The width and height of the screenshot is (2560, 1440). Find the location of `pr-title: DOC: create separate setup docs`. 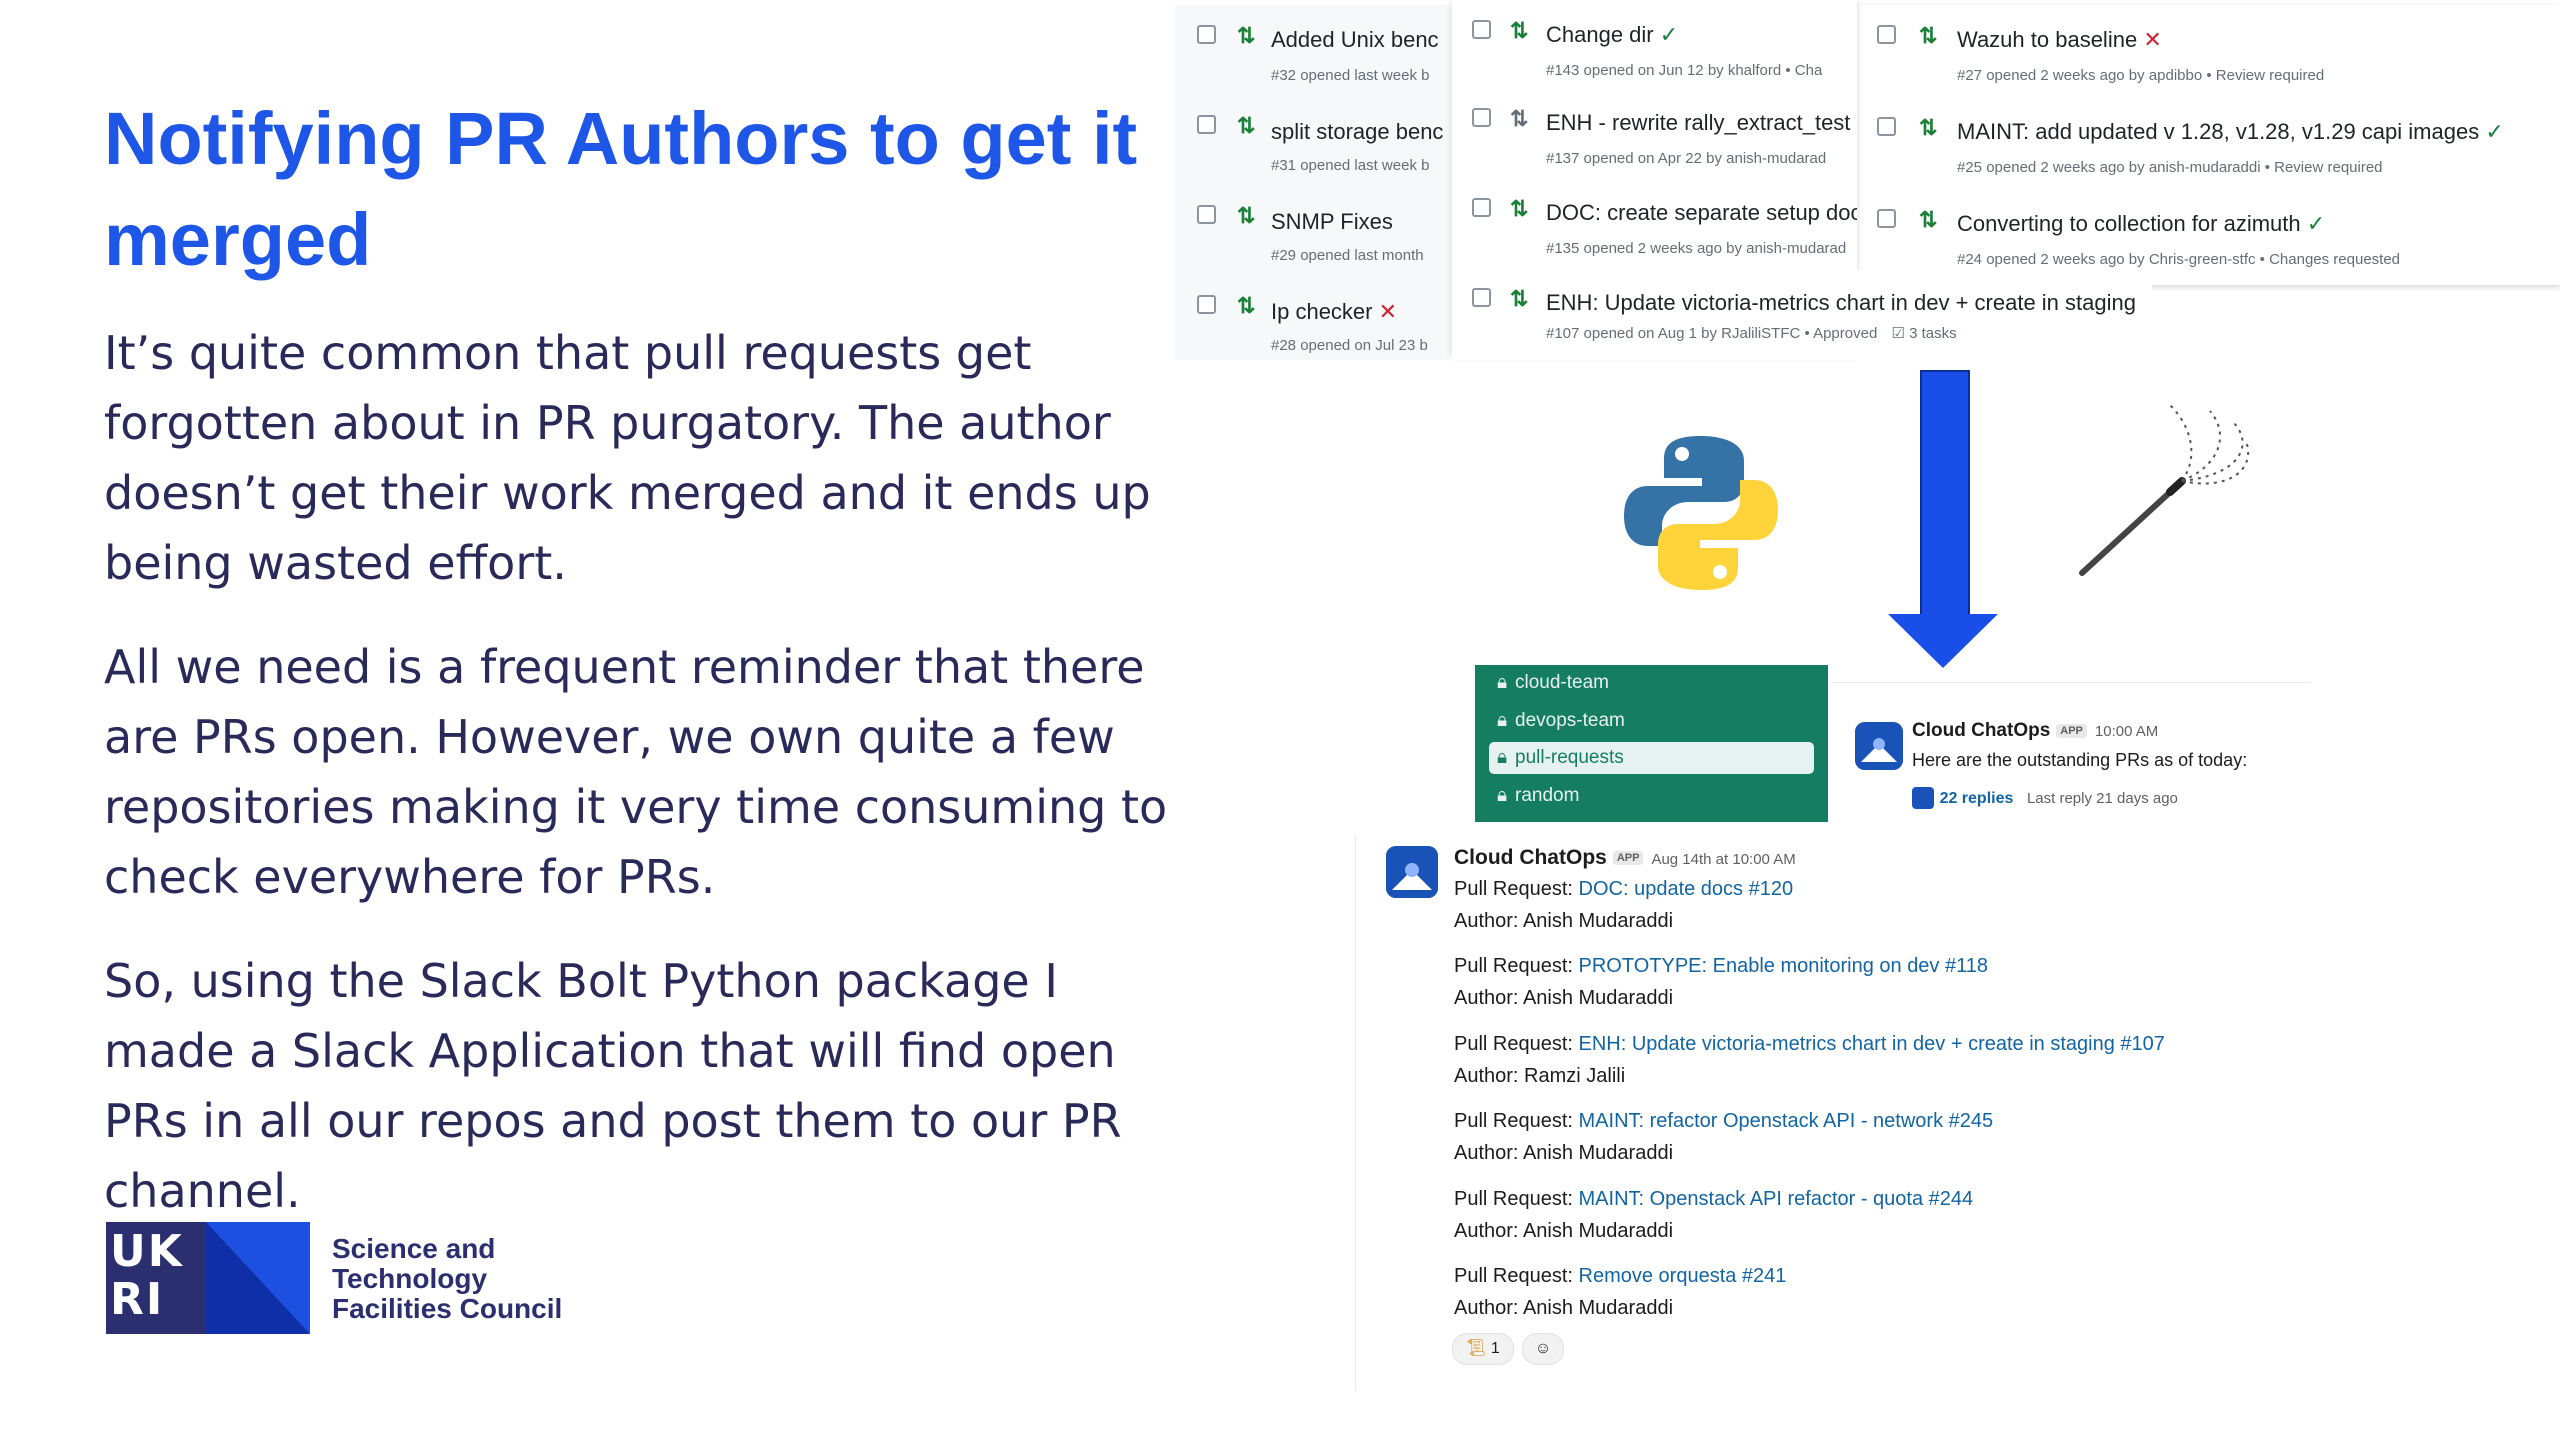

pr-title: DOC: create separate setup docs is located at coordinates (1701, 213).